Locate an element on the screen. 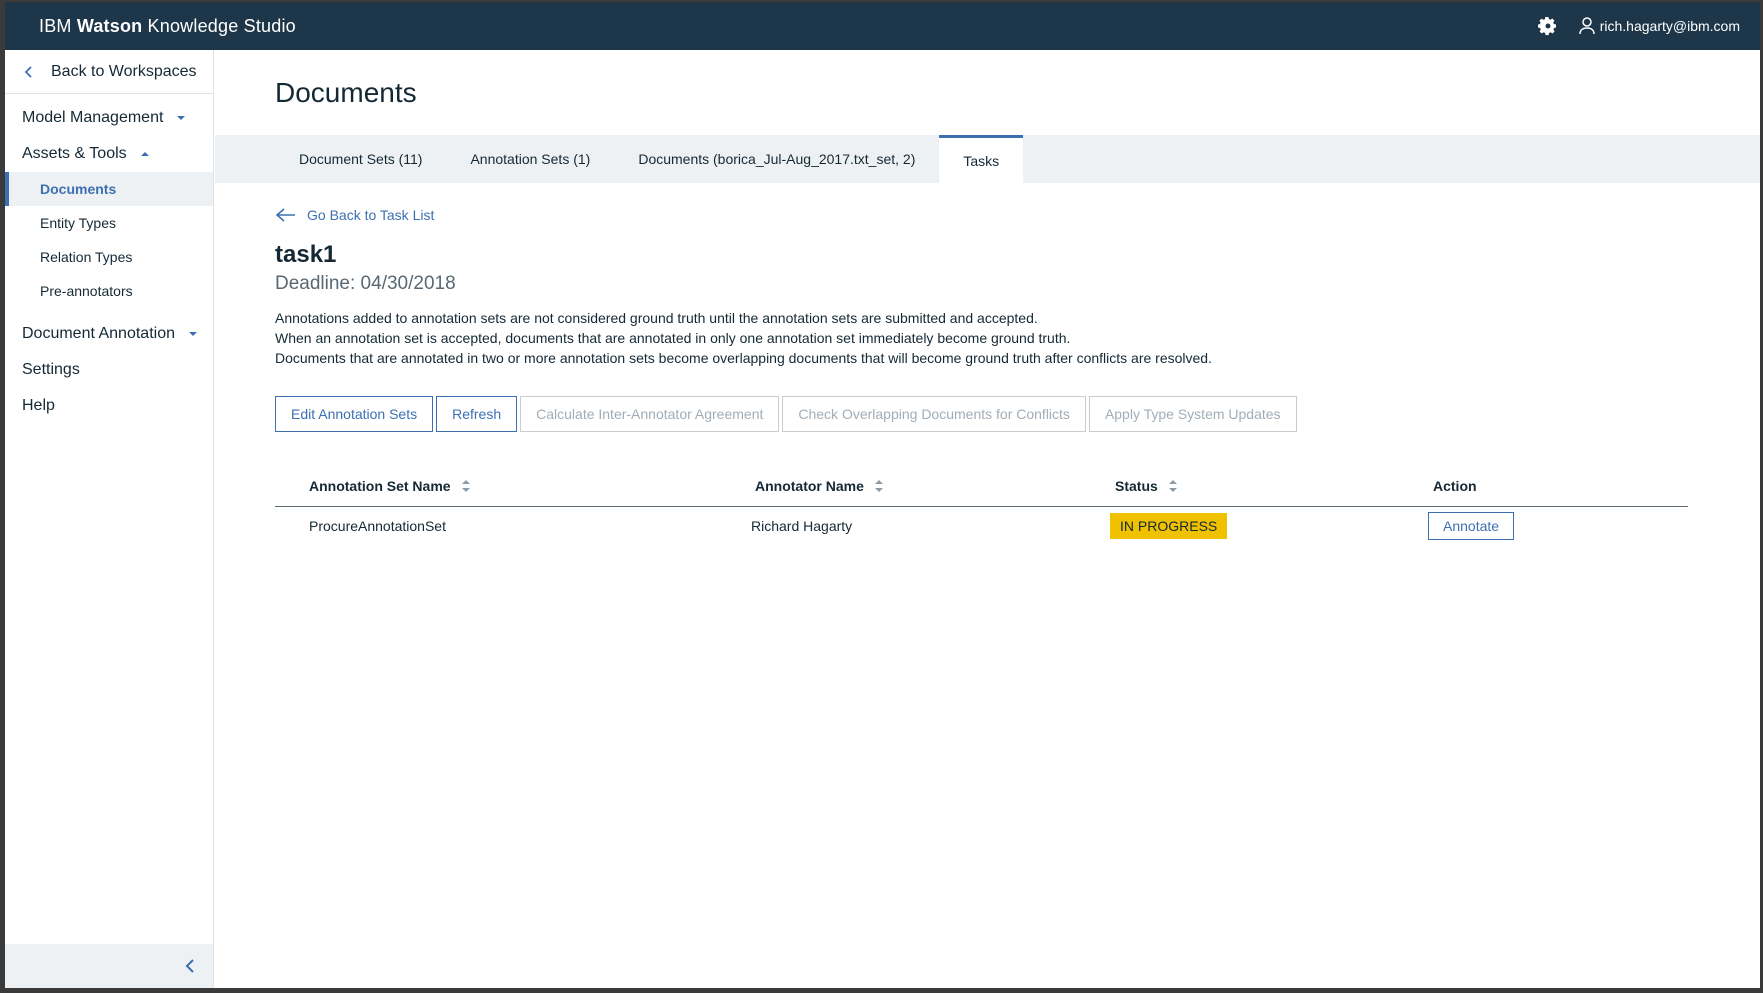 Image resolution: width=1763 pixels, height=993 pixels. cell-set-name: ProcureAnnotationSet is located at coordinates (505, 526).